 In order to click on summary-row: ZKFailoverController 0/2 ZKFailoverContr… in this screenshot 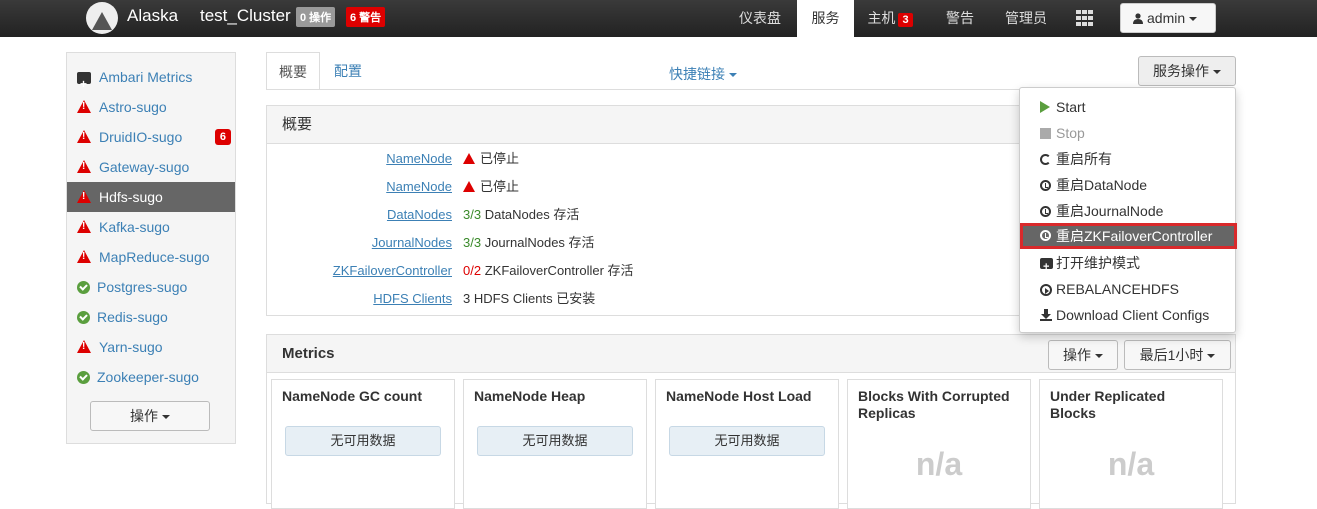, I will do `click(617, 271)`.